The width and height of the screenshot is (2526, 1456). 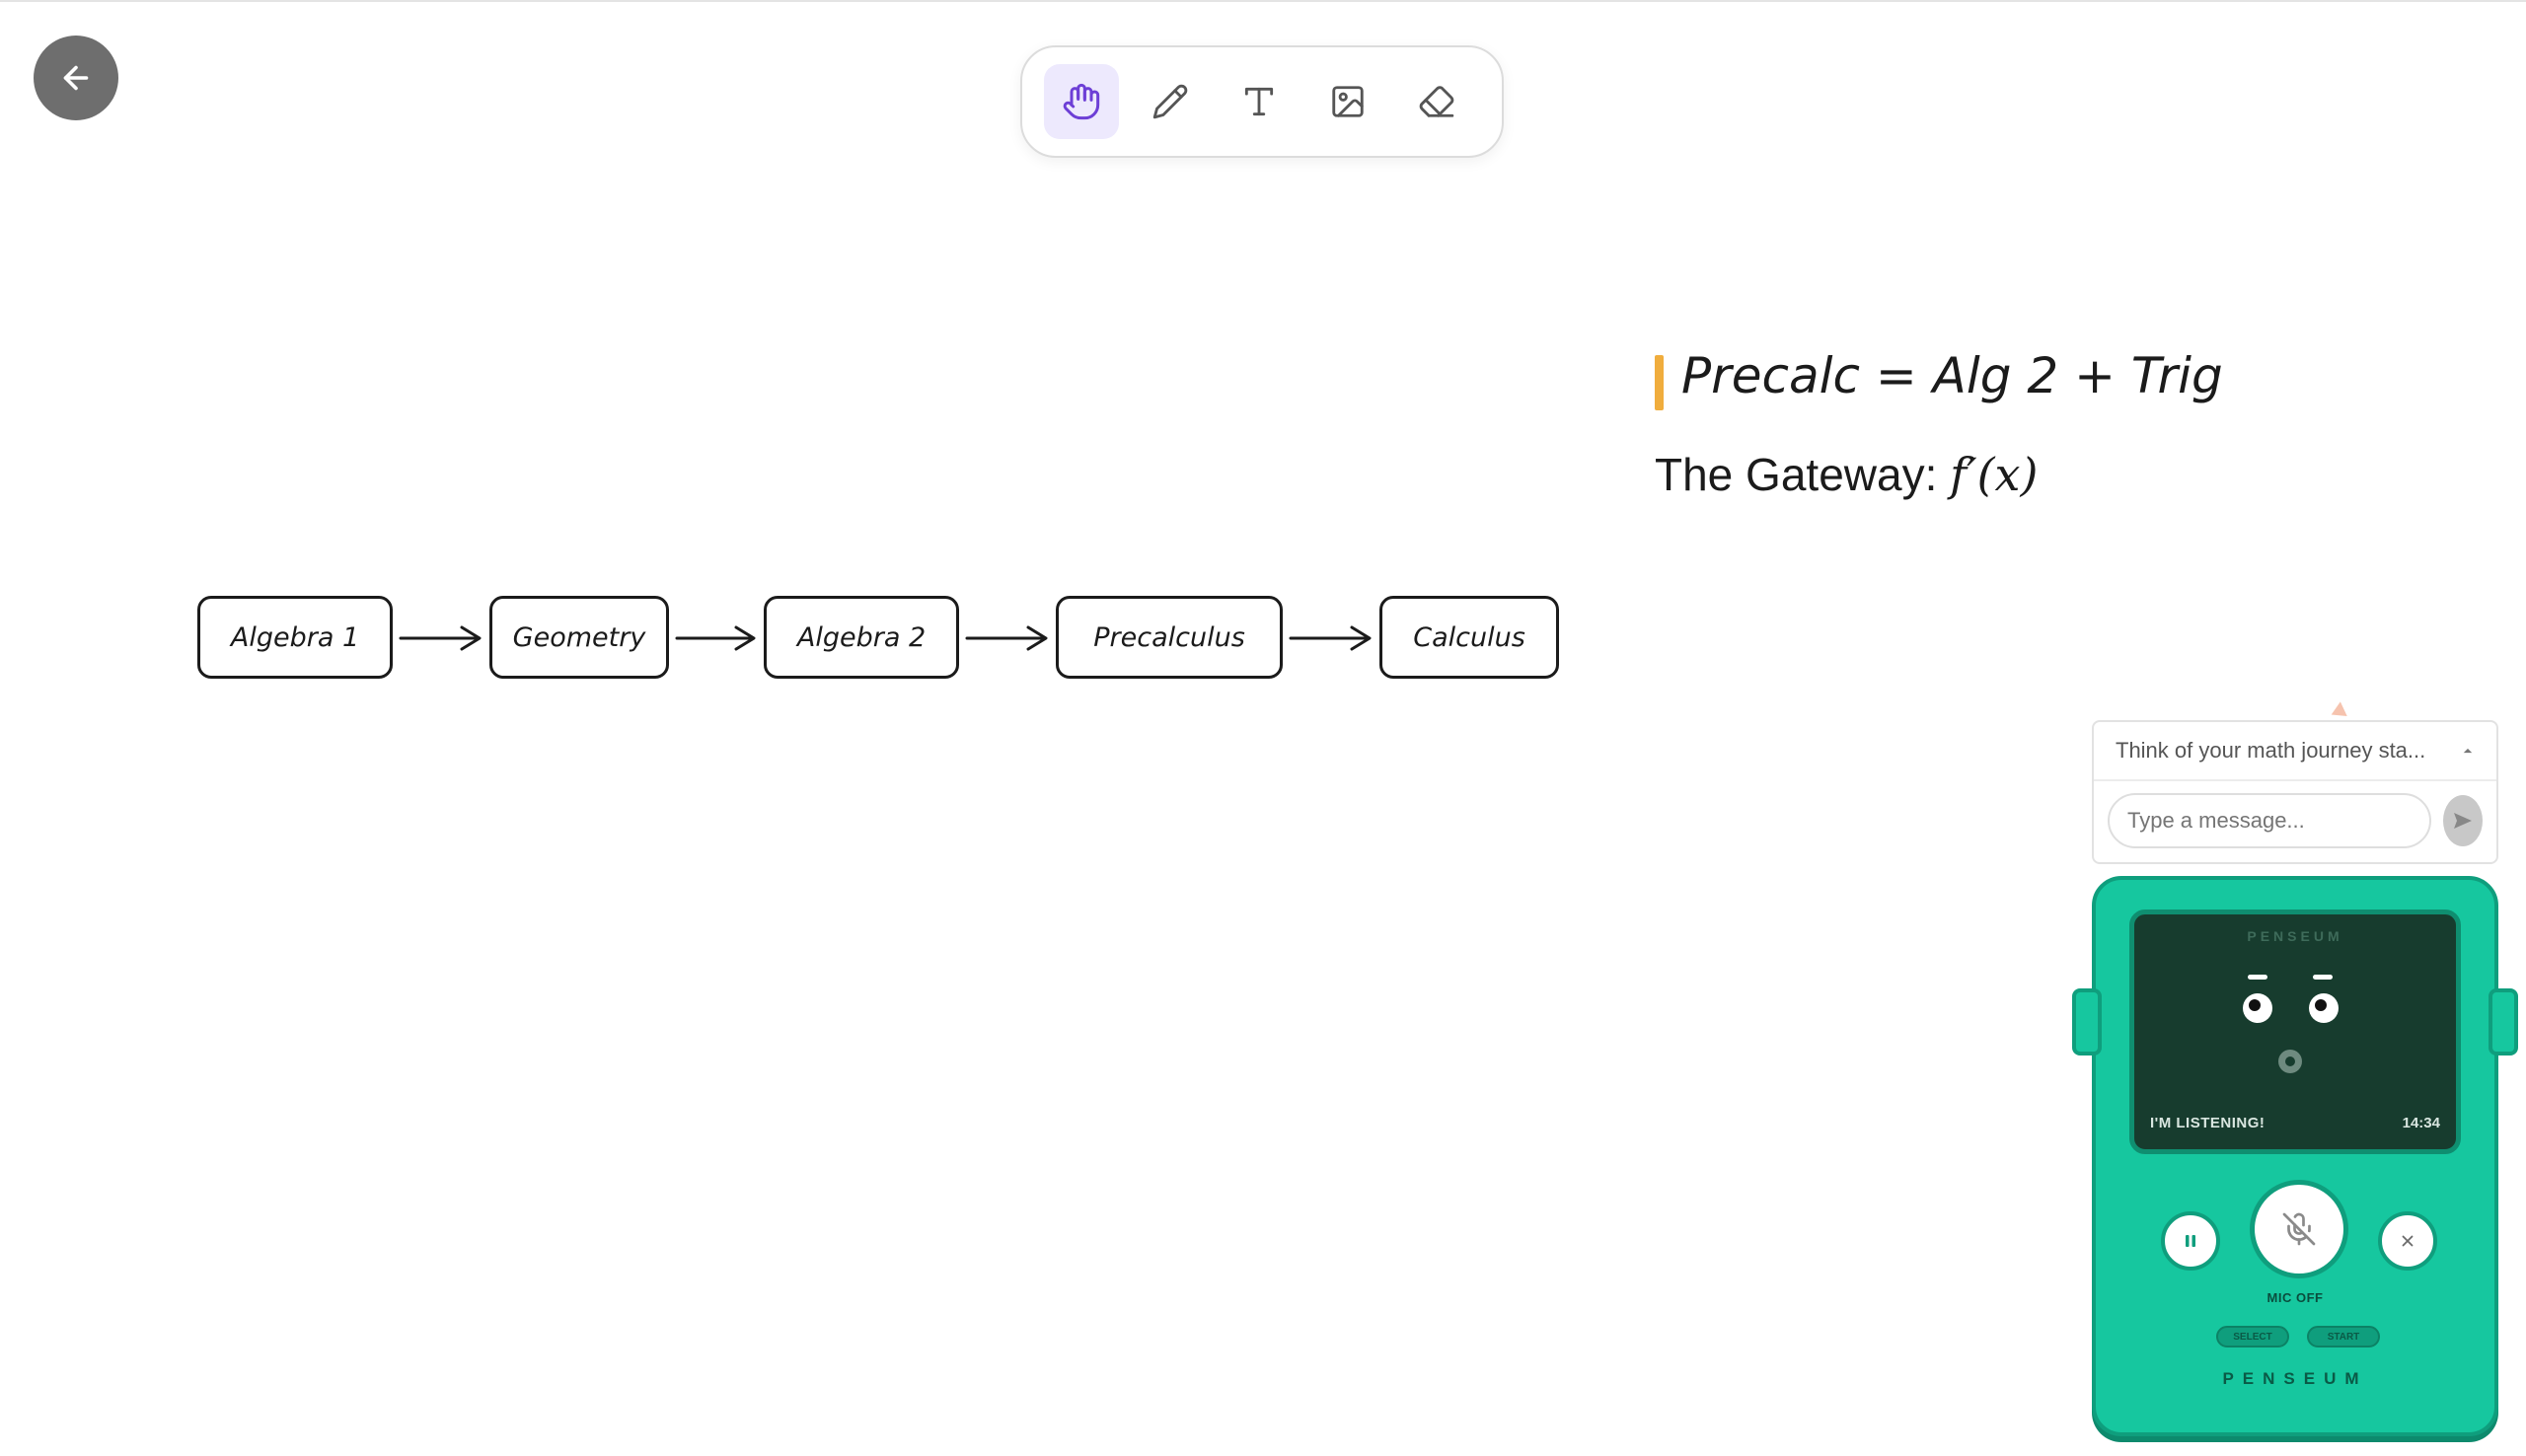 I want to click on start-button: START, so click(x=2343, y=1336).